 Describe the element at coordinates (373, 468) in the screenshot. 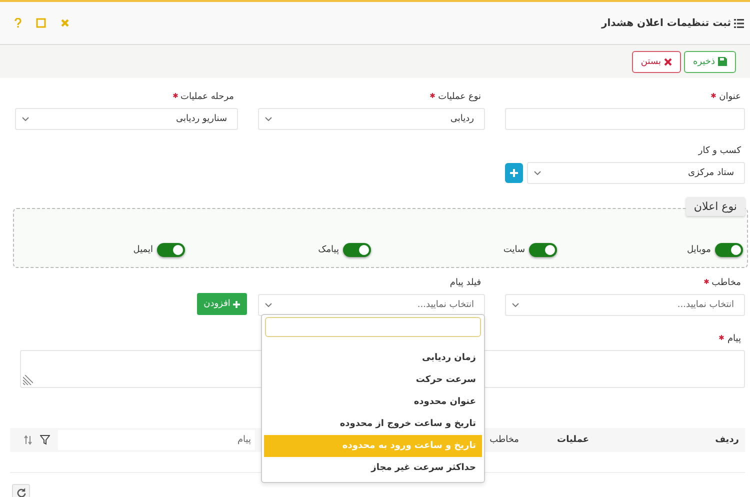

I see `dropdown-option: حداکثر سرعت غیر مجاز` at that location.